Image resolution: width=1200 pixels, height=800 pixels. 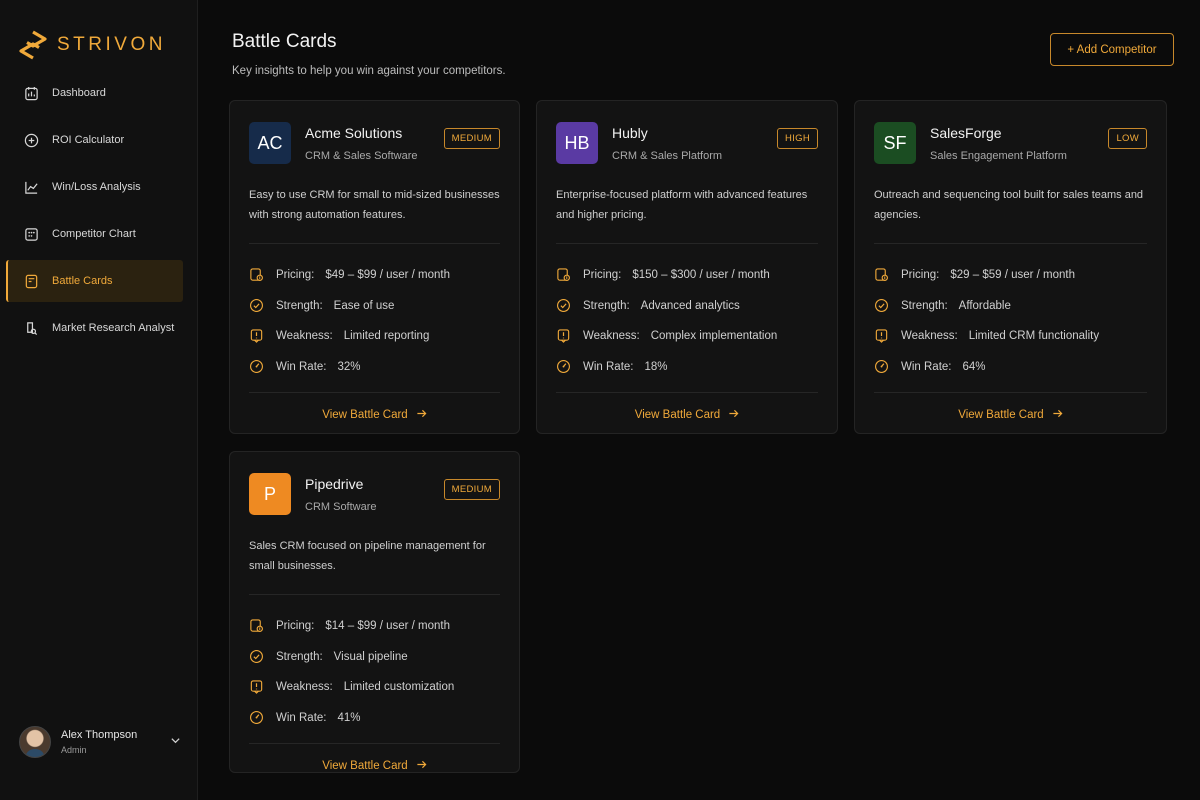 I want to click on line-chart-icon, so click(x=31, y=187).